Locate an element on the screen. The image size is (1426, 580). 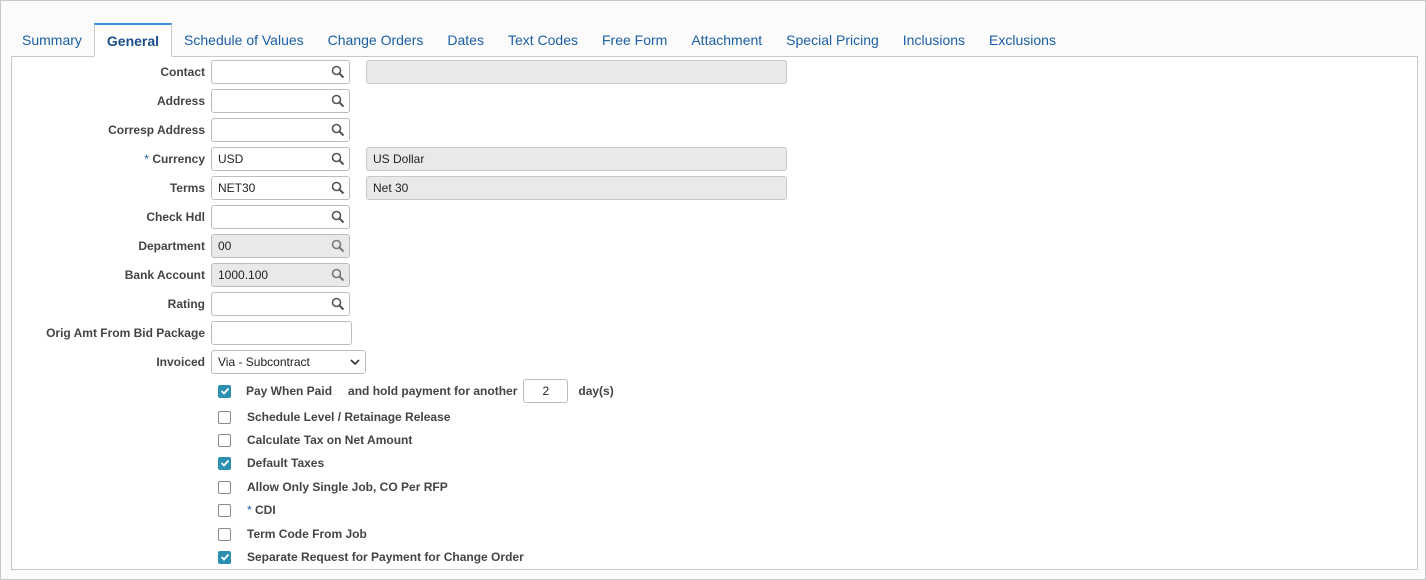
contact-label: Contact is located at coordinates (182, 72).